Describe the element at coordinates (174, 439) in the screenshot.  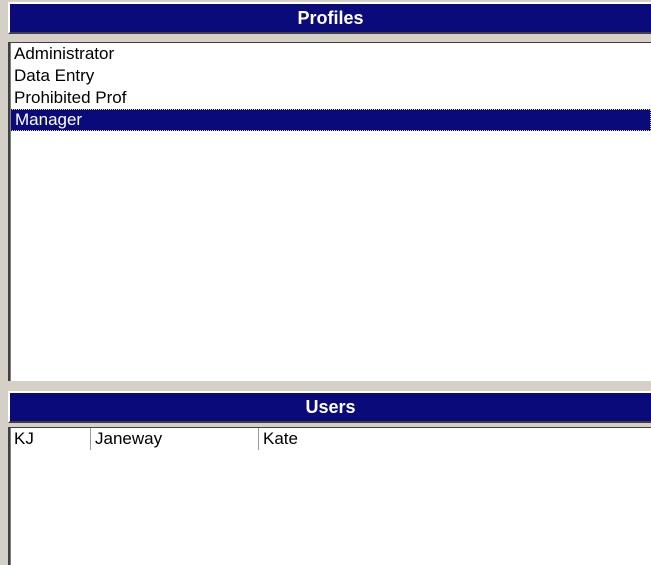
I see `user-last-name-cell: Janeway` at that location.